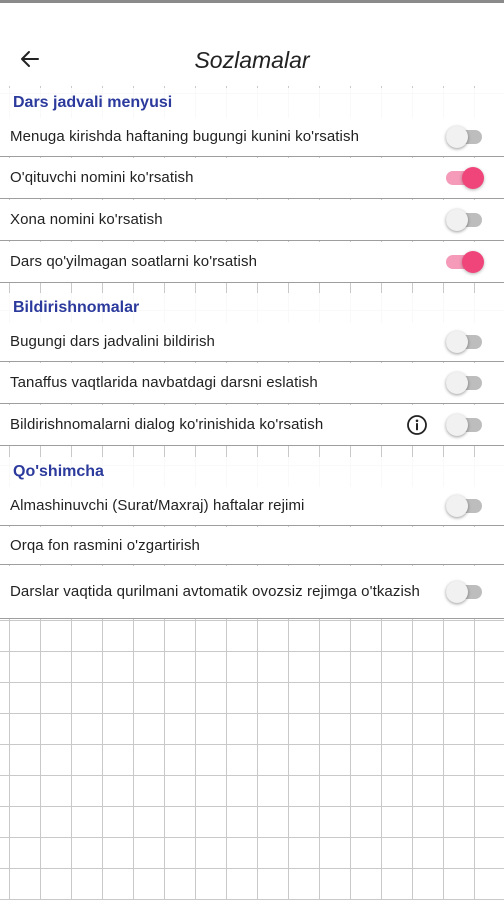 The width and height of the screenshot is (504, 900). Describe the element at coordinates (417, 425) in the screenshot. I see `info-icon` at that location.